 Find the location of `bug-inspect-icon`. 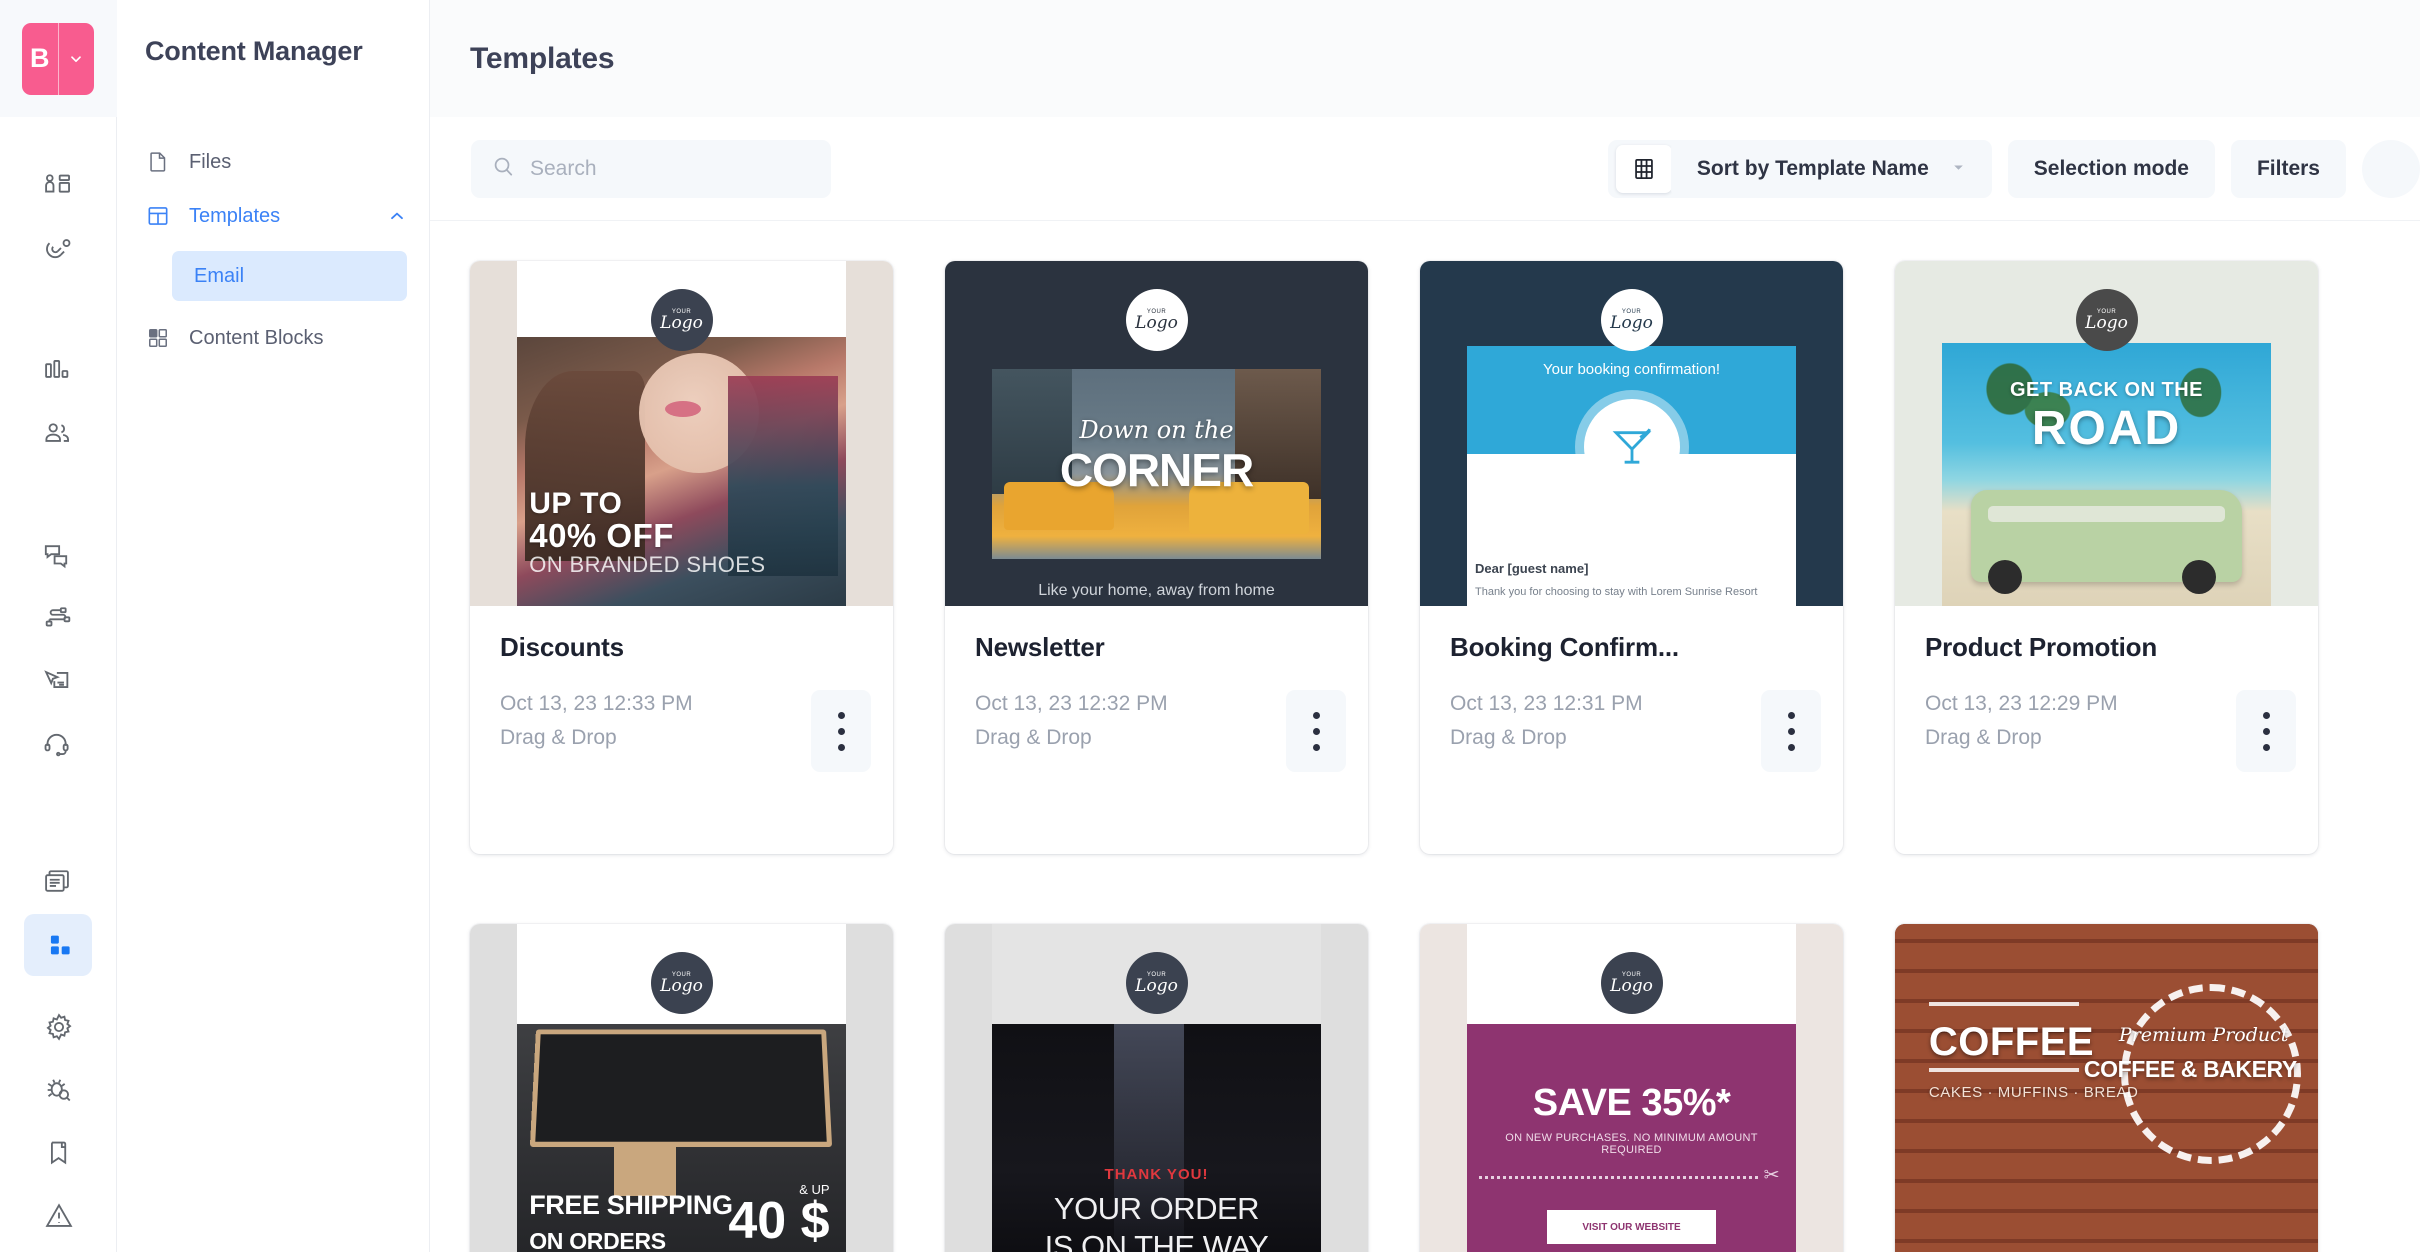

bug-inspect-icon is located at coordinates (59, 1090).